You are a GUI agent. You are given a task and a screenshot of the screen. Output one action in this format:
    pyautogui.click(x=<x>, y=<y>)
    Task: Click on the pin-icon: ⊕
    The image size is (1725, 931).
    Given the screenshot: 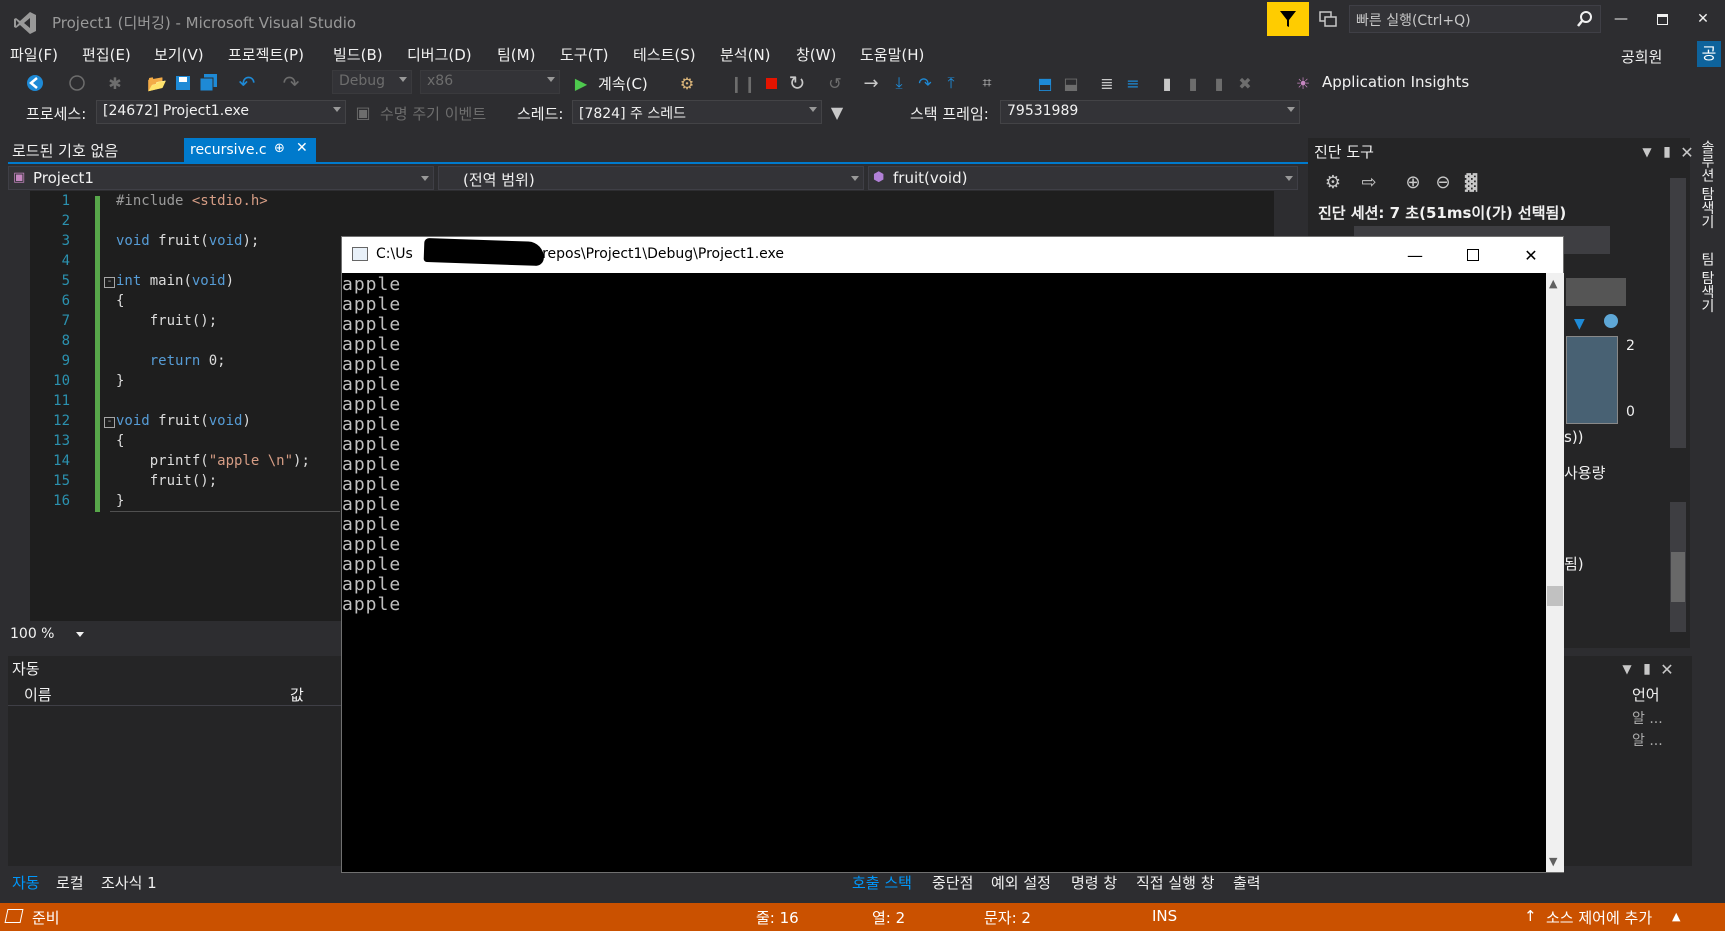 What is the action you would take?
    pyautogui.click(x=279, y=148)
    